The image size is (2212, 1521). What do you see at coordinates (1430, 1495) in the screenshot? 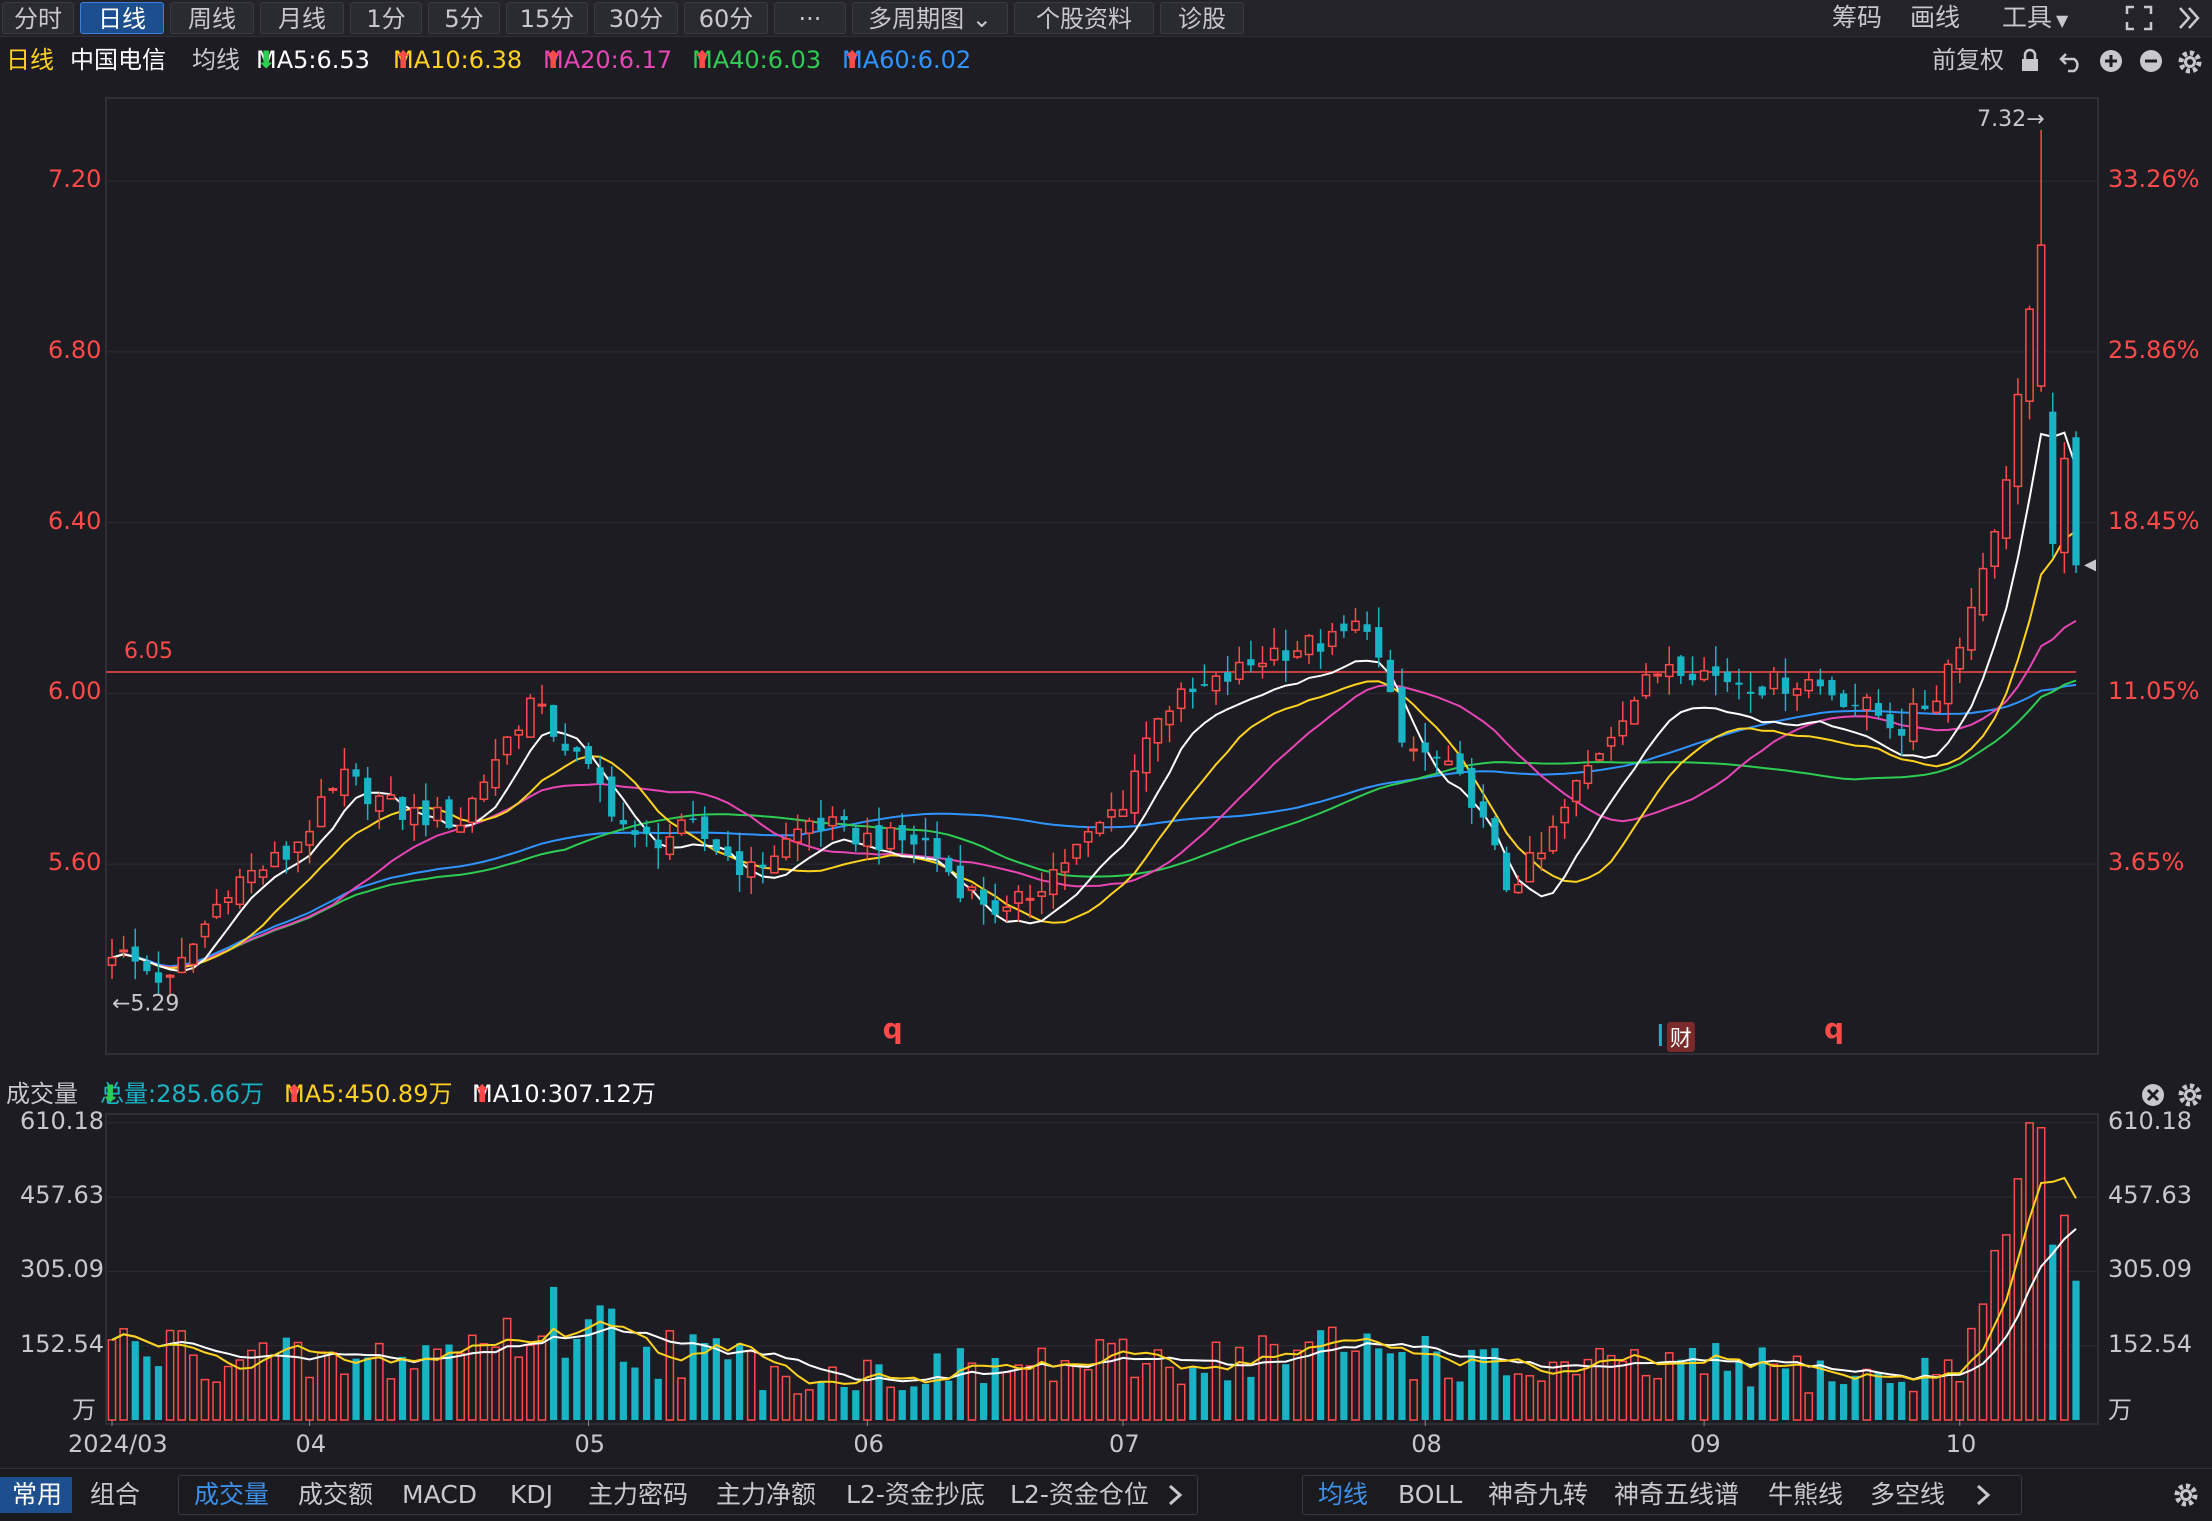
I see `overlay-tab-1: BOLL` at bounding box center [1430, 1495].